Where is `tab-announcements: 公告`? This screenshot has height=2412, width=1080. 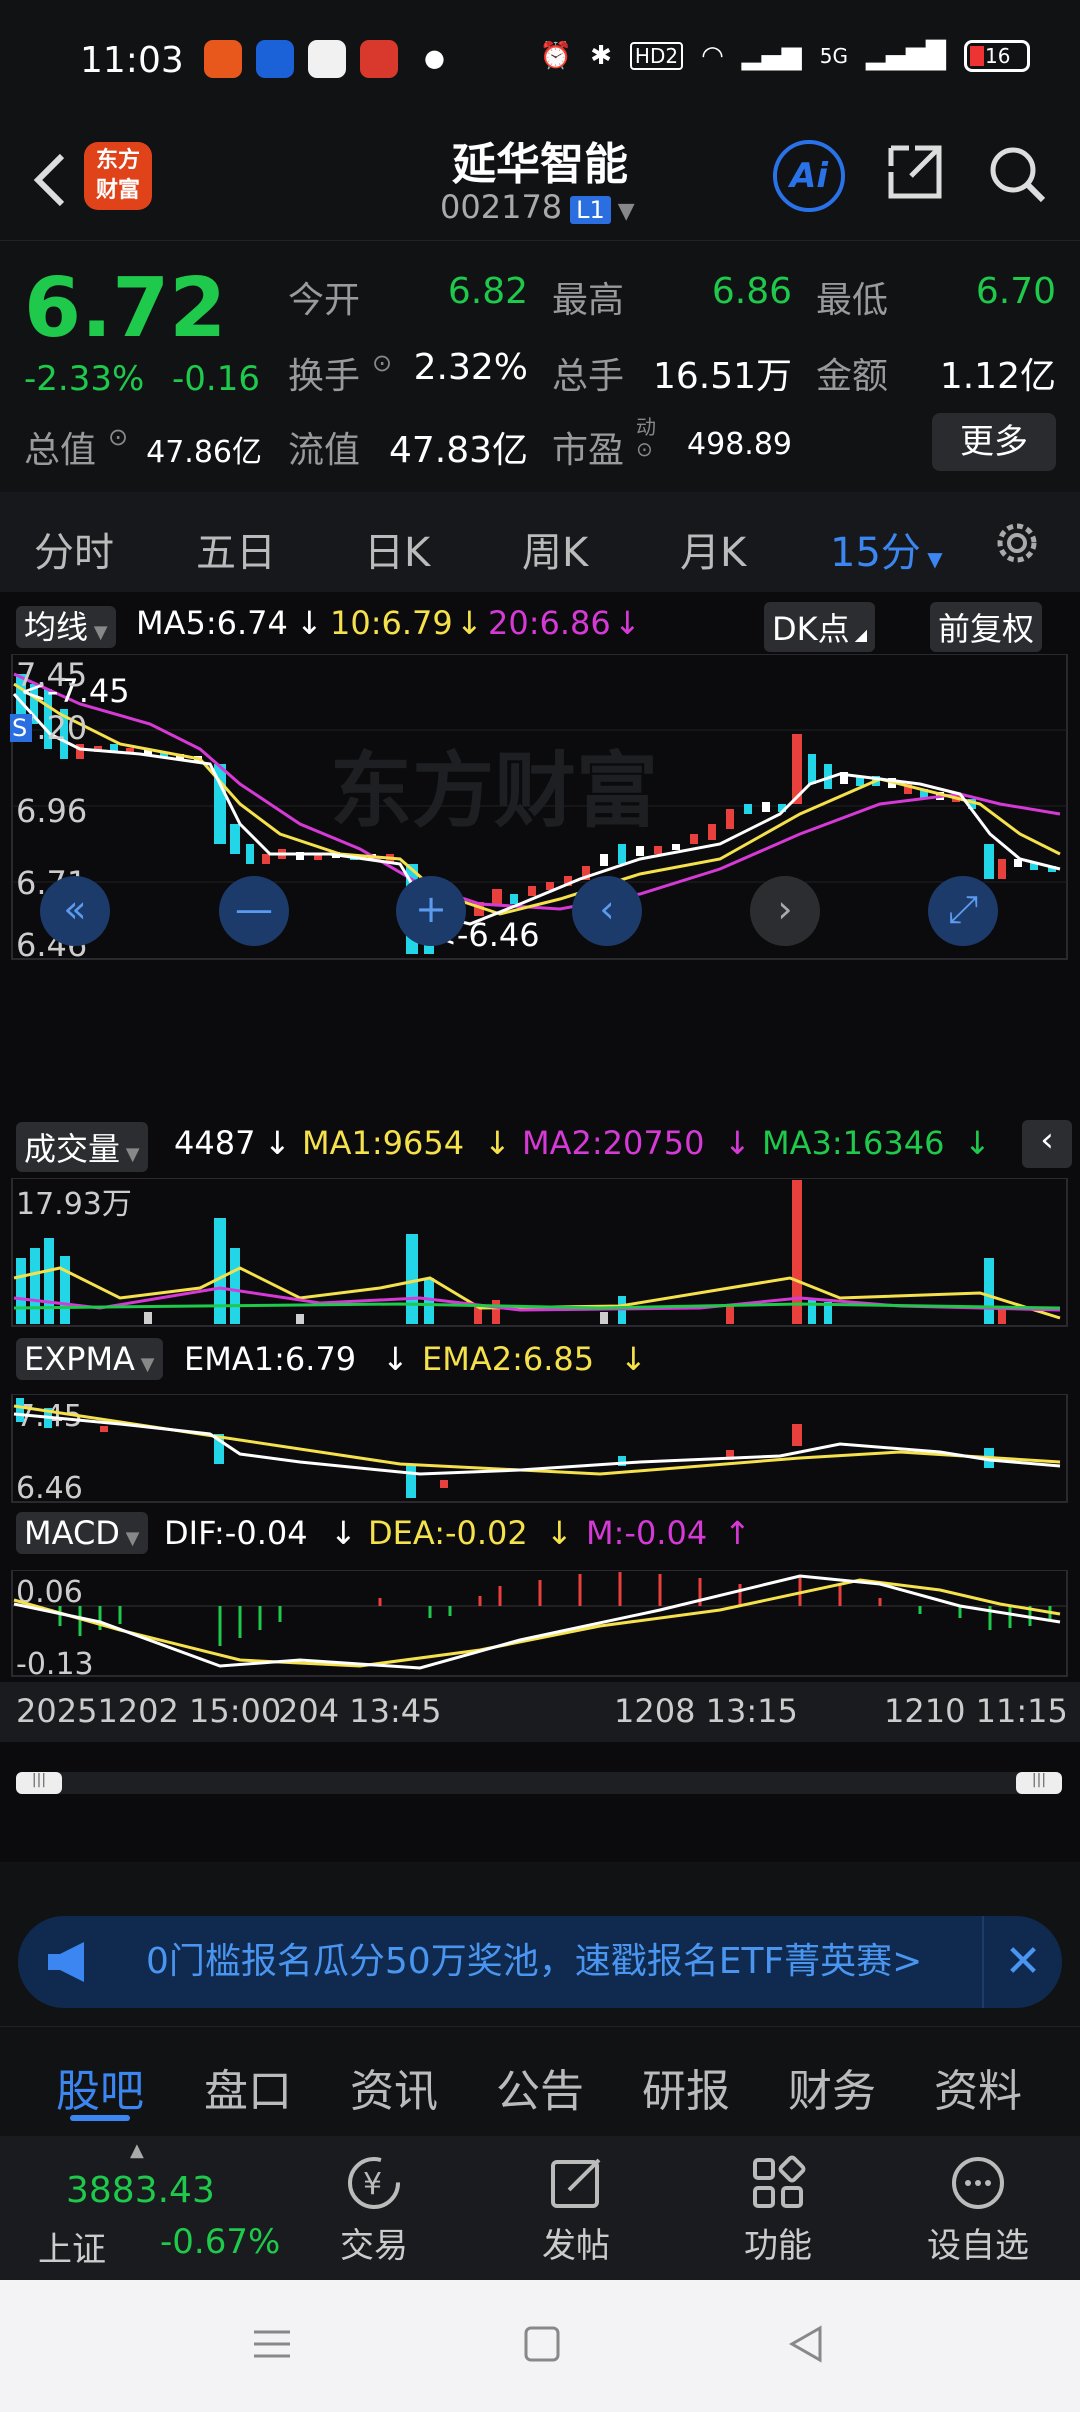
tab-announcements: 公告 is located at coordinates (540, 2087).